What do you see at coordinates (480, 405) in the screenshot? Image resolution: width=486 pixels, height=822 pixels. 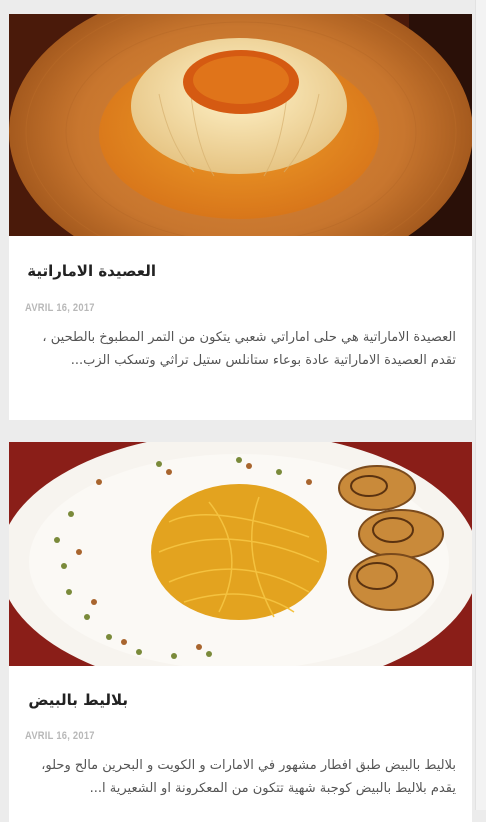 I see `scrollbar` at bounding box center [480, 405].